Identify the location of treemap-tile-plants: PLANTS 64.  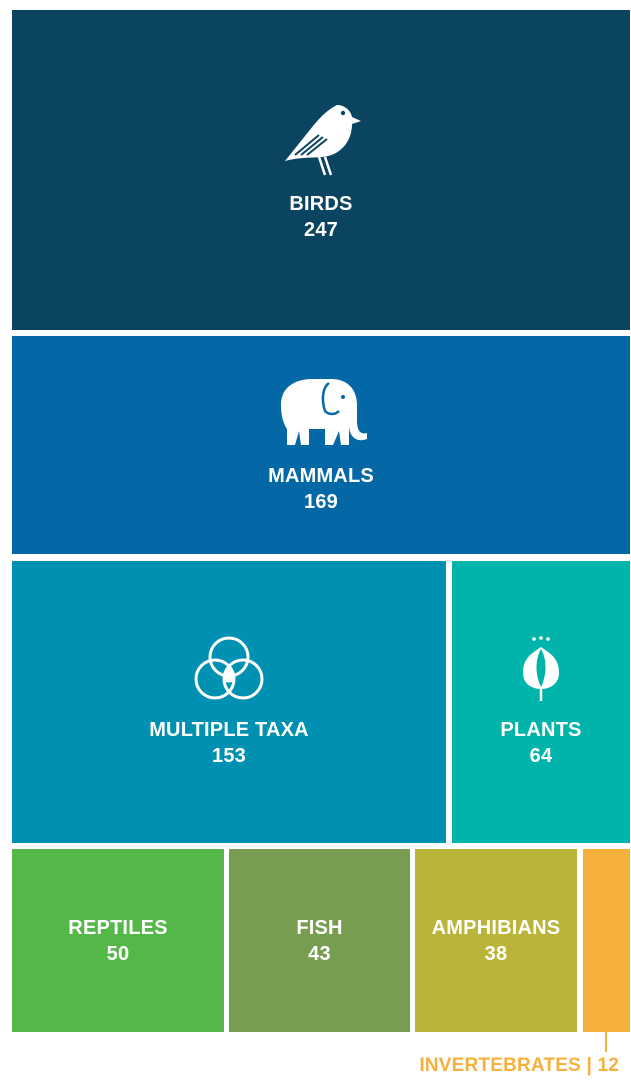
(541, 702).